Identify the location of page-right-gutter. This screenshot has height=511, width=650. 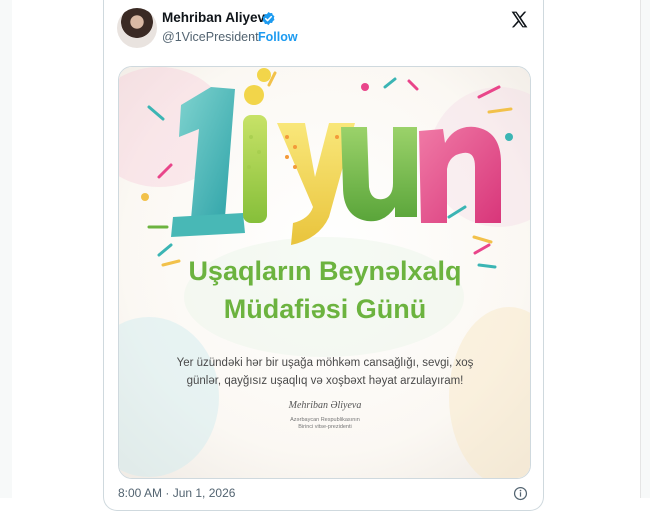
(645, 249).